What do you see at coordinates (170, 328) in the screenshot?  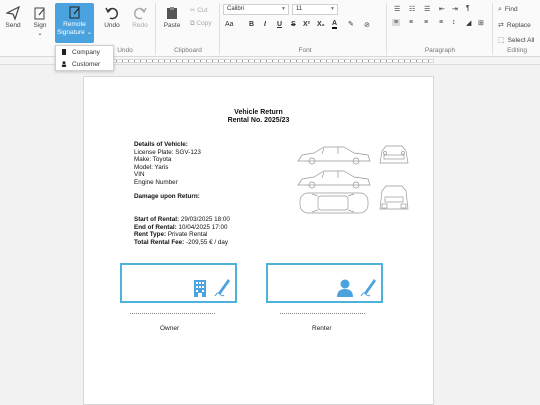 I see `owner-label: Owner` at bounding box center [170, 328].